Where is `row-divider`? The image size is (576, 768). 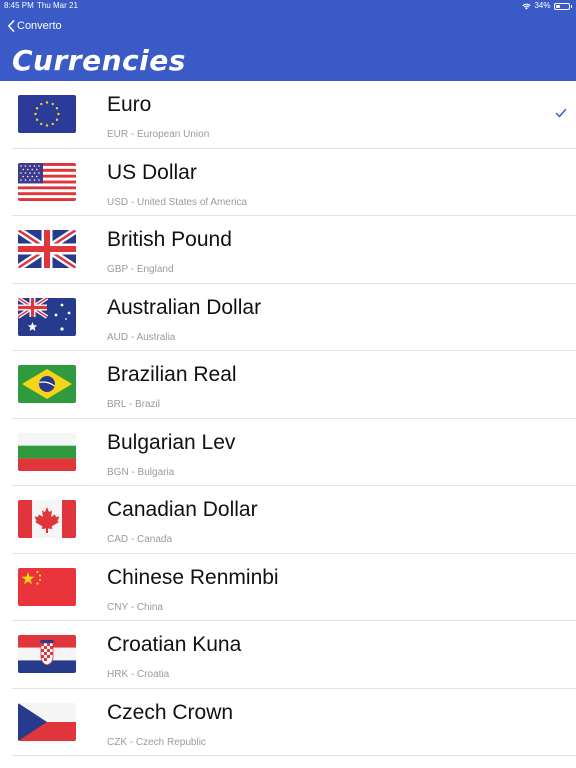 row-divider is located at coordinates (294, 755).